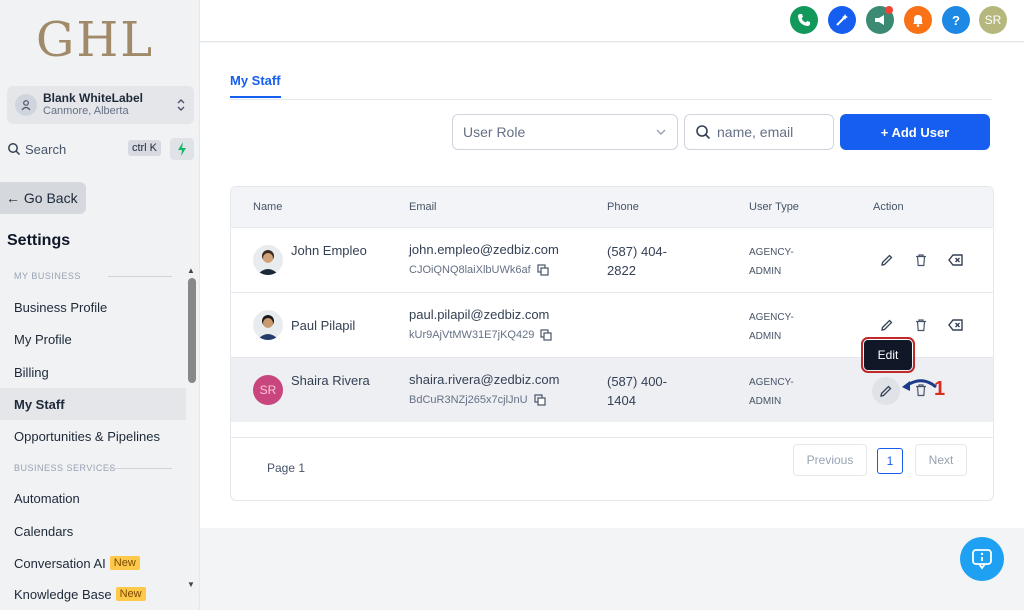  What do you see at coordinates (93, 372) in the screenshot?
I see `sidebar-item-billing: Billing` at bounding box center [93, 372].